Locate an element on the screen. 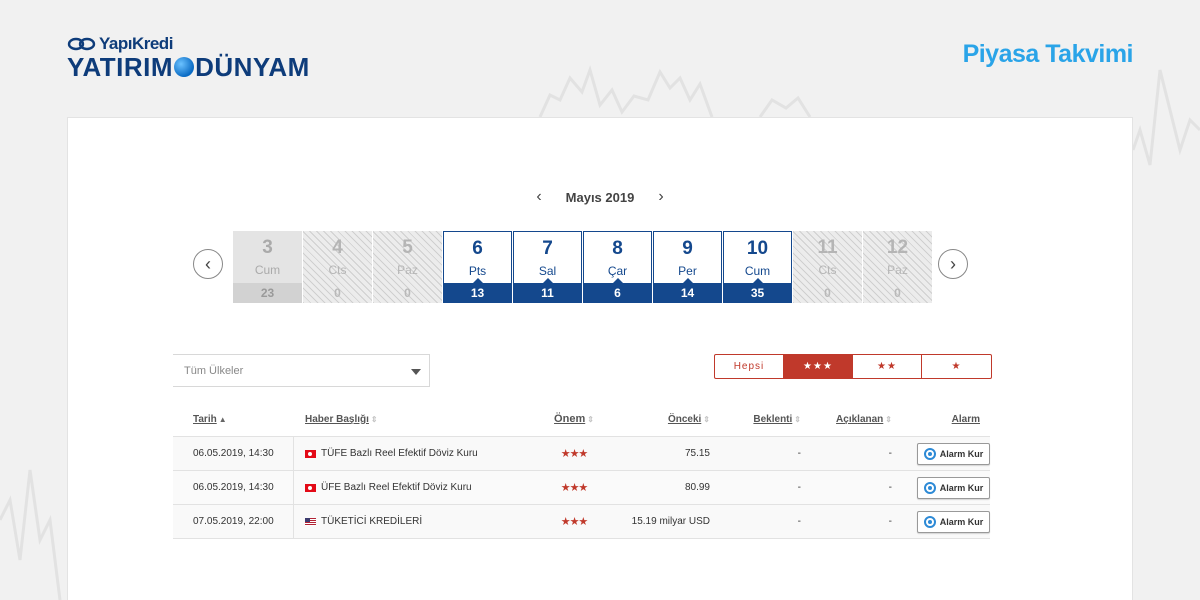 Image resolution: width=1200 pixels, height=600 pixels. usa-flag-icon is located at coordinates (310, 521).